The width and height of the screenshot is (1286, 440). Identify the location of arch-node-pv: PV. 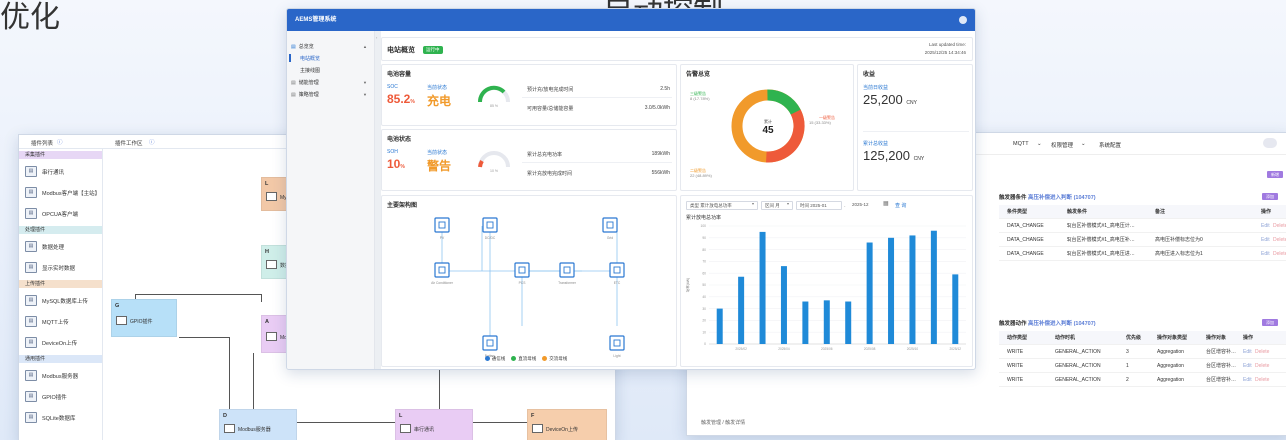
(442, 228).